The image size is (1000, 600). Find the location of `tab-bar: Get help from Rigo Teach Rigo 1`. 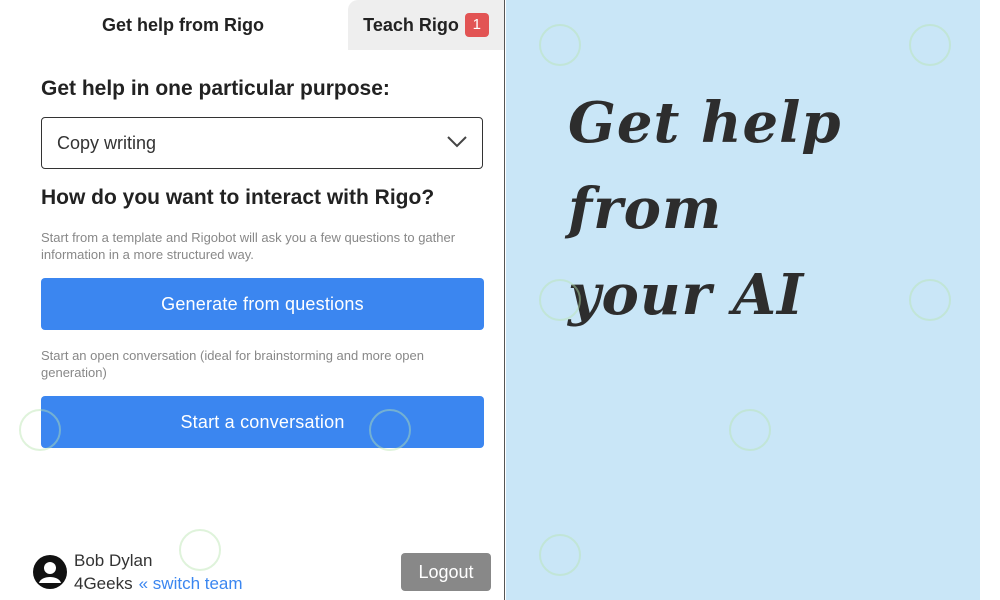

tab-bar: Get help from Rigo Teach Rigo 1 is located at coordinates (252, 25).